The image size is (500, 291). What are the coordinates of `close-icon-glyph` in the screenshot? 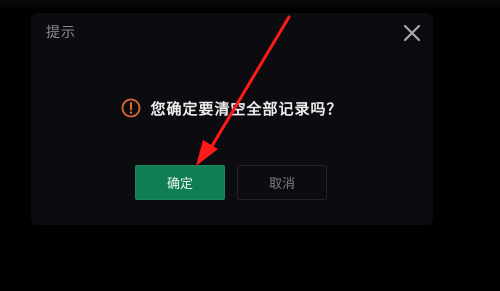 It's located at (412, 33).